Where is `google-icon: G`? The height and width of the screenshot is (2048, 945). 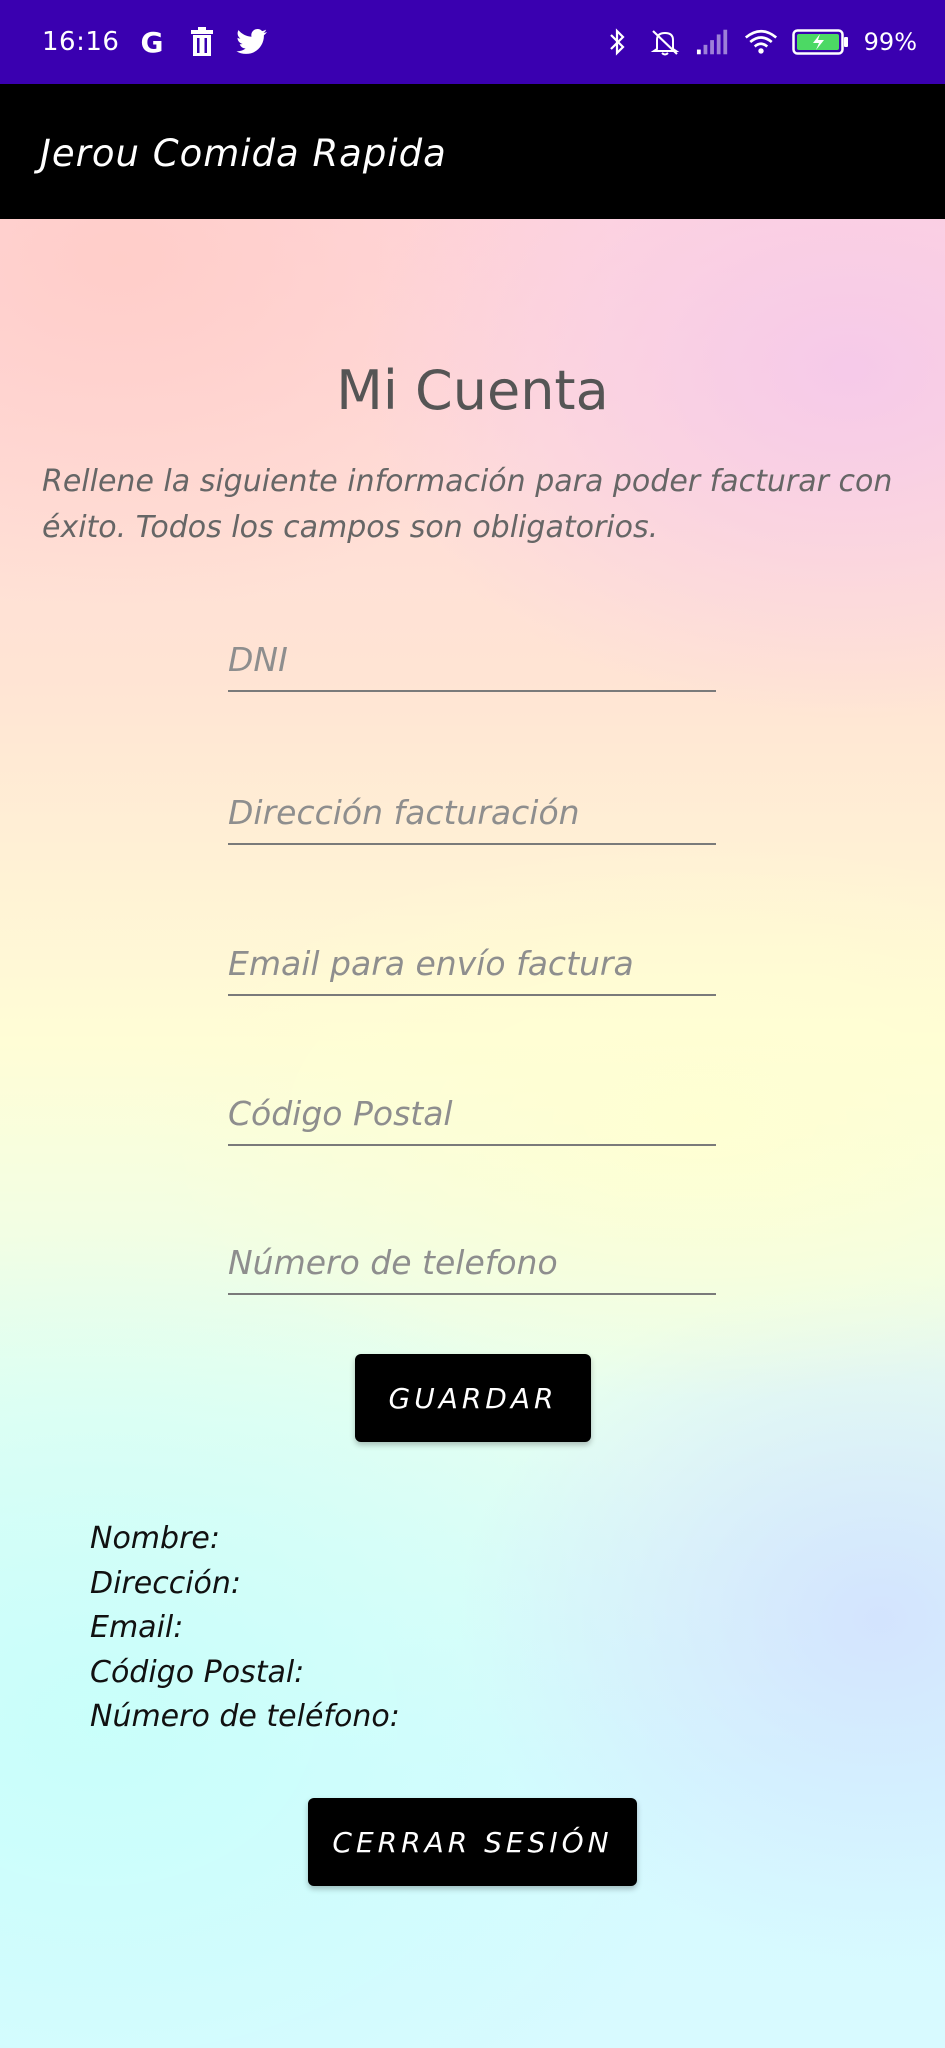 google-icon: G is located at coordinates (152, 42).